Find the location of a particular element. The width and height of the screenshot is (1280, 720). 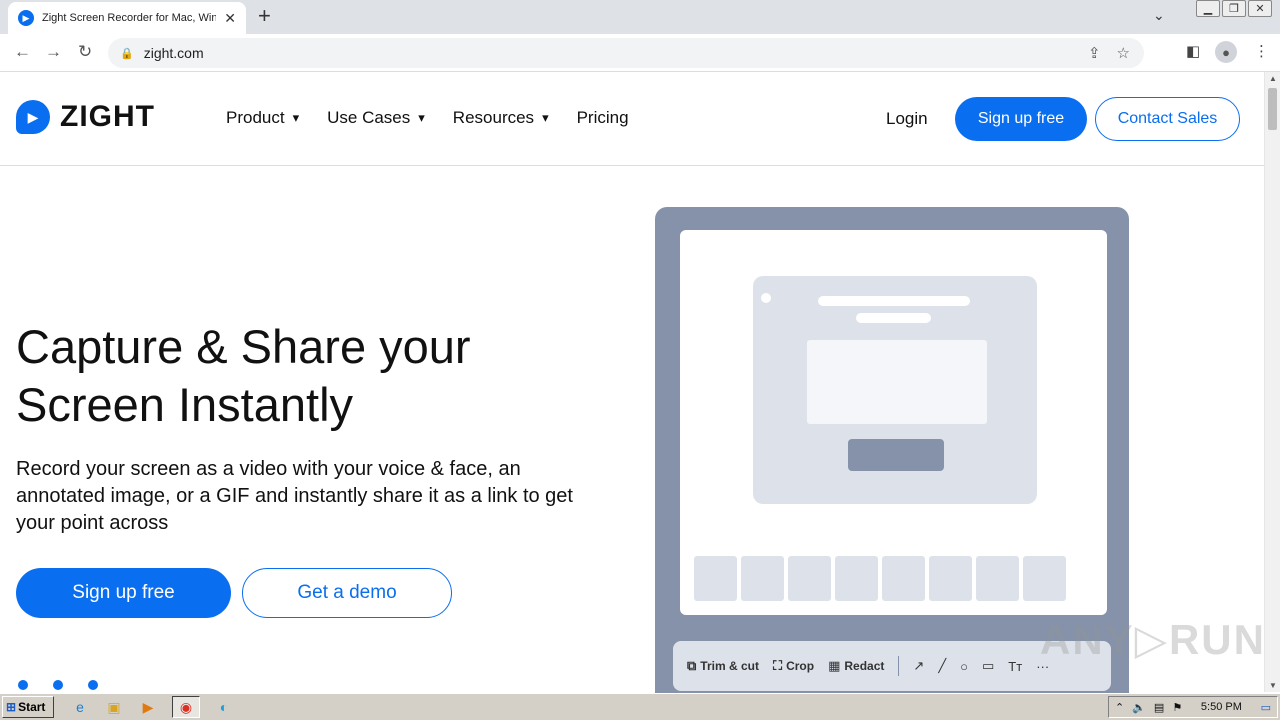

nav-pricing: Pricing is located at coordinates (603, 118).